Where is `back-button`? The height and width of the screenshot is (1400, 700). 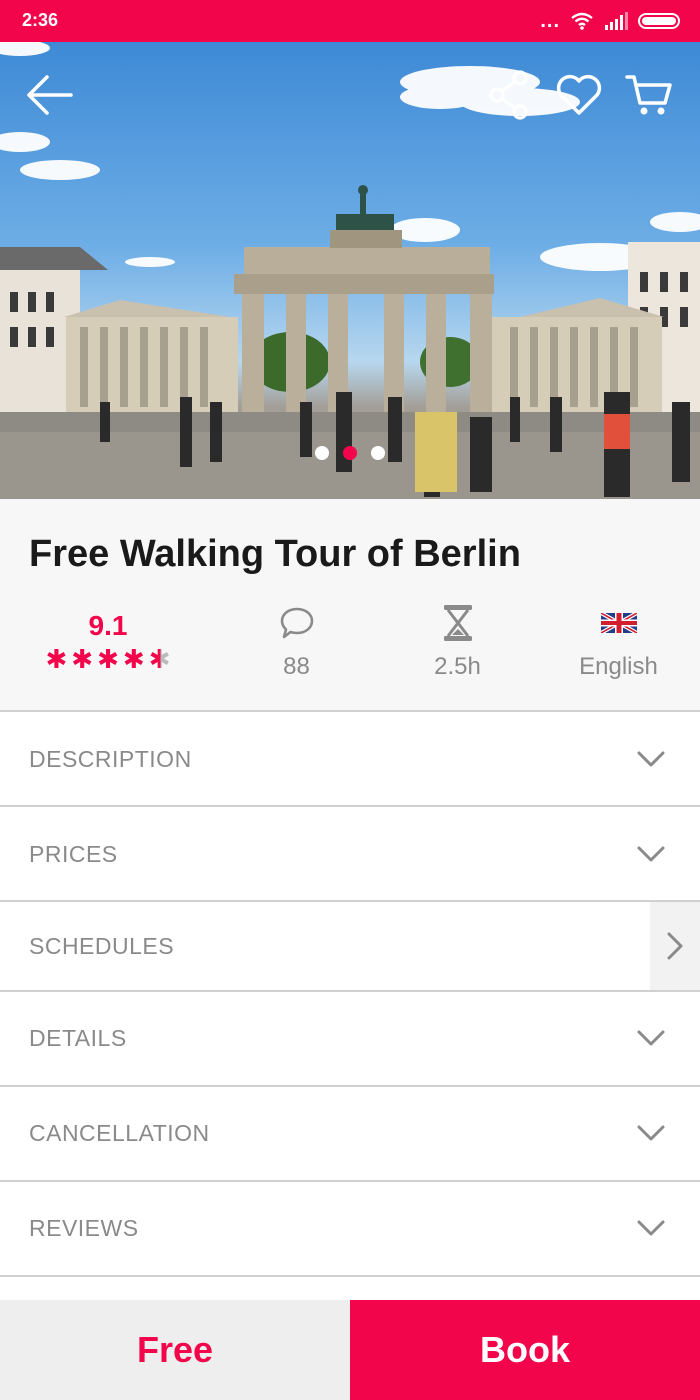 back-button is located at coordinates (49, 95).